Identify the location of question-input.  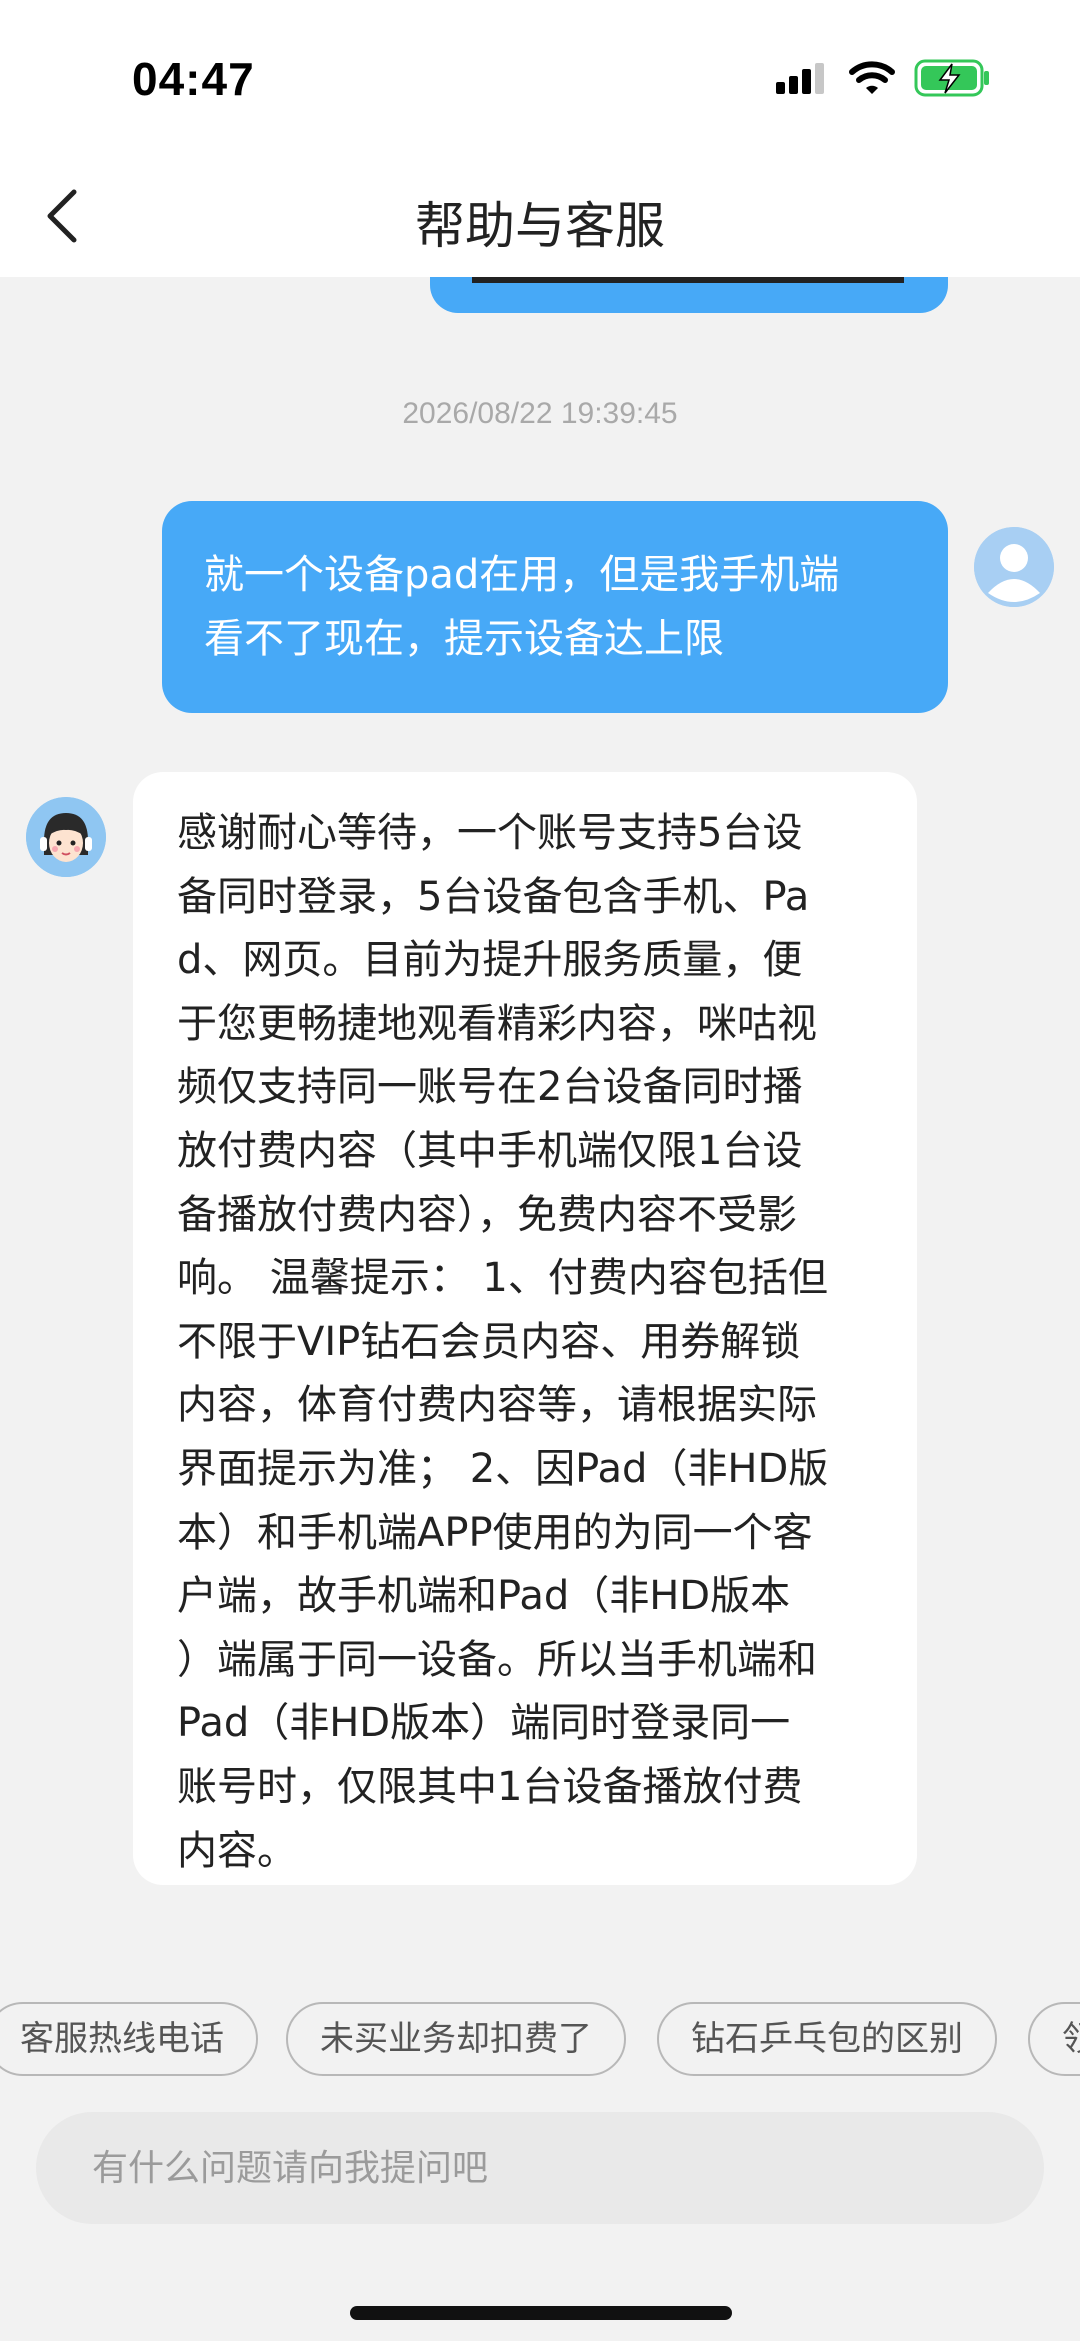
(540, 2168).